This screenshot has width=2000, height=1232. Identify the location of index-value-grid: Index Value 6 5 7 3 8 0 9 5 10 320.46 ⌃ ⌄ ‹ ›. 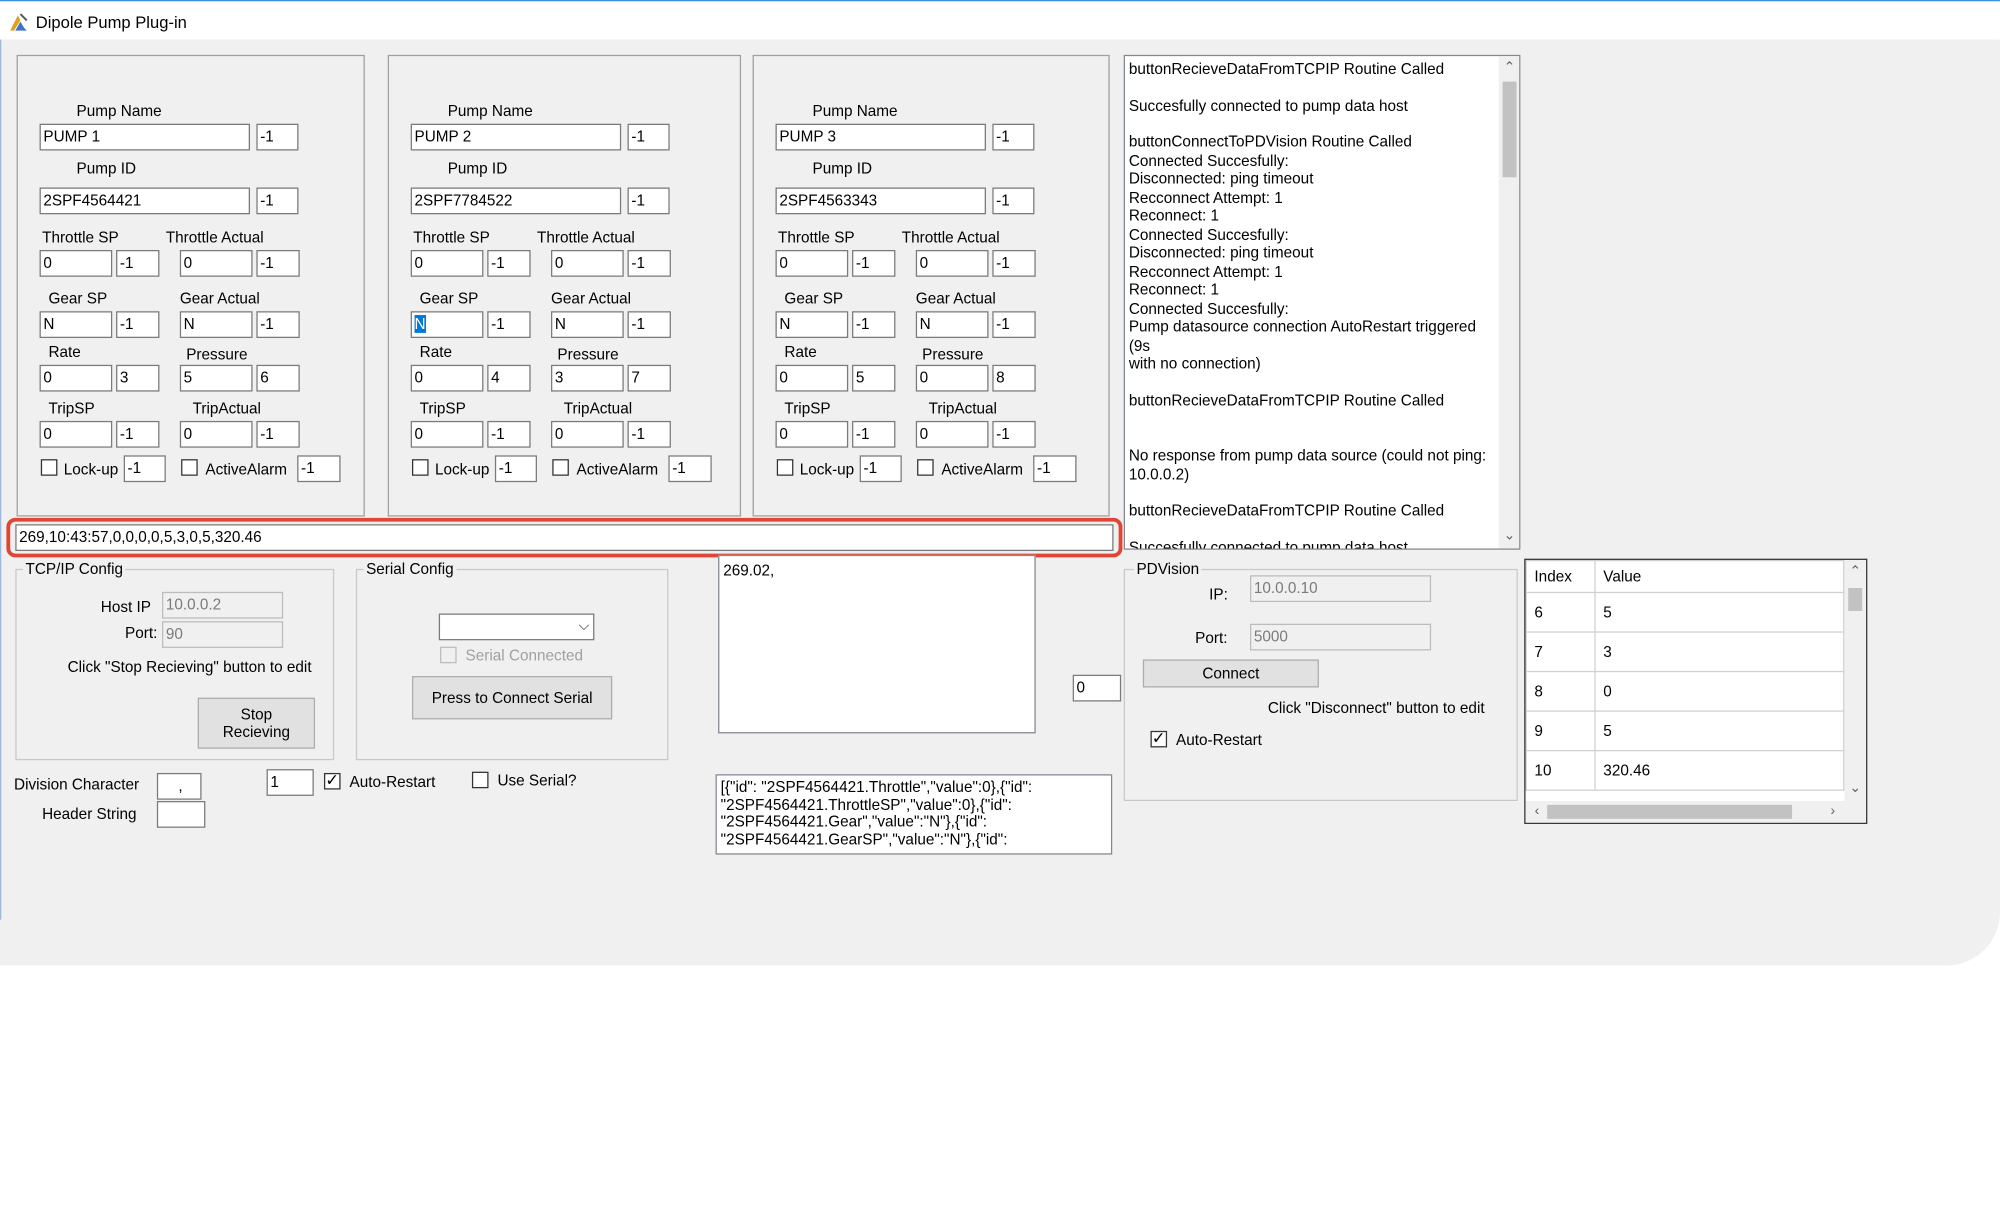
(1696, 691).